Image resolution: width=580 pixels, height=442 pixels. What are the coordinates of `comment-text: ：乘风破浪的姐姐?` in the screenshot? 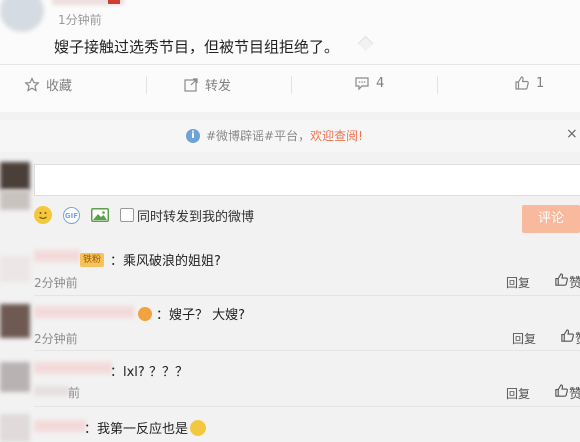 It's located at (165, 261).